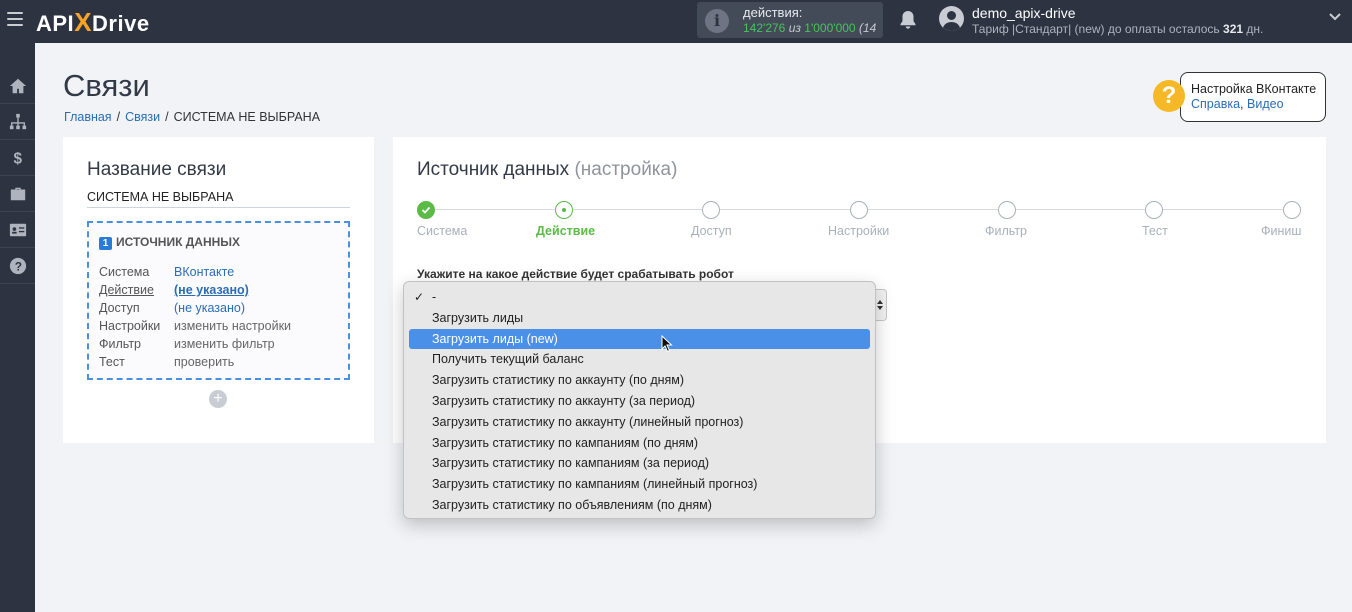 This screenshot has width=1352, height=612. I want to click on step-dot-filter, so click(1007, 210).